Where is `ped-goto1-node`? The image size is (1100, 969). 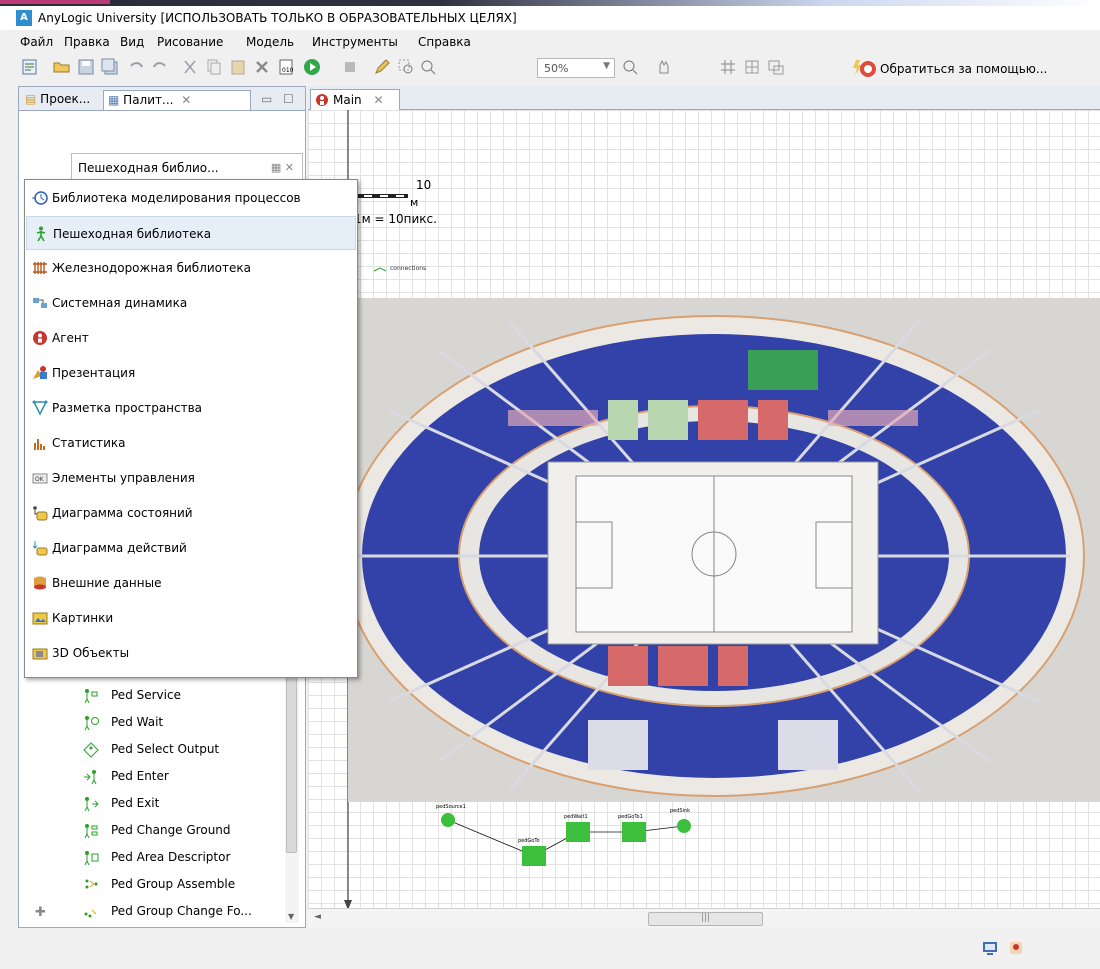 ped-goto1-node is located at coordinates (634, 832).